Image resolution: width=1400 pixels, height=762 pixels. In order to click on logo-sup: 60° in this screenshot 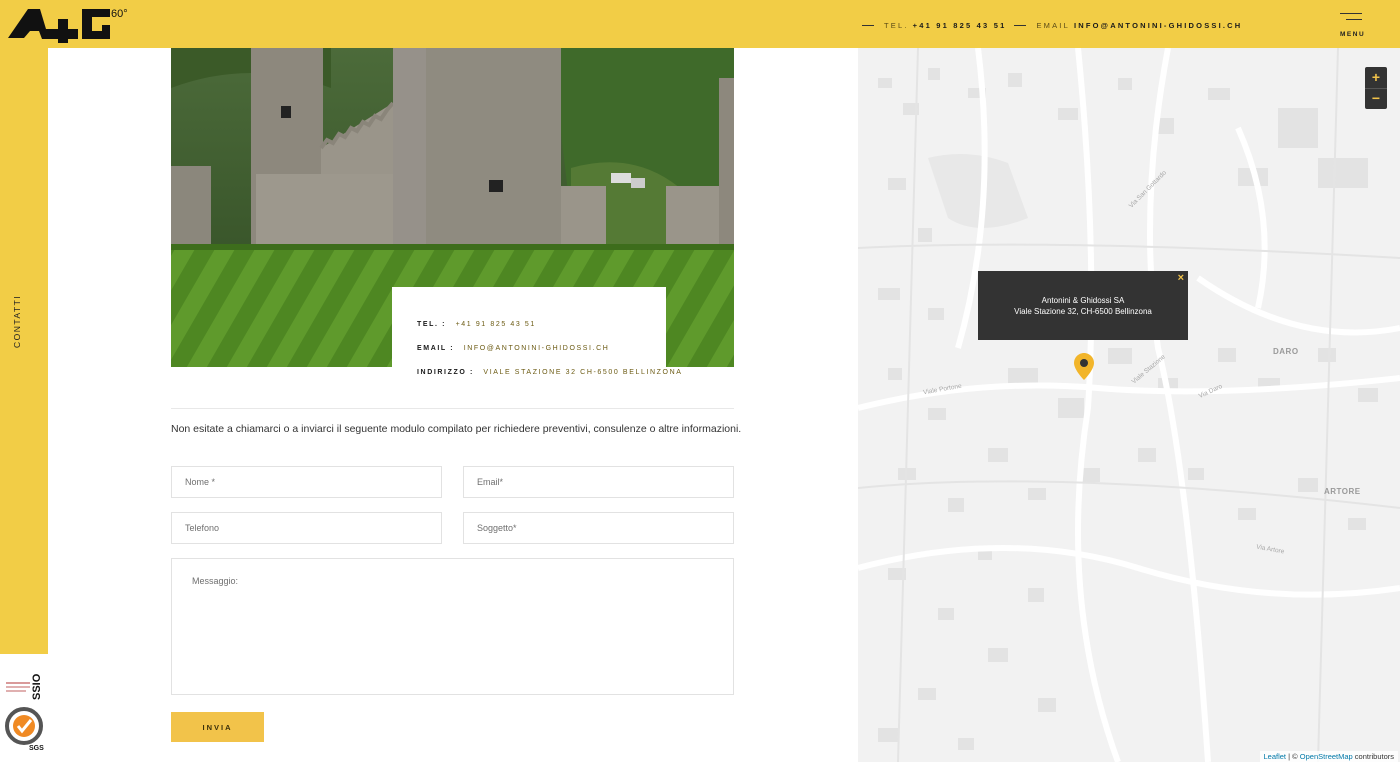, I will do `click(119, 14)`.